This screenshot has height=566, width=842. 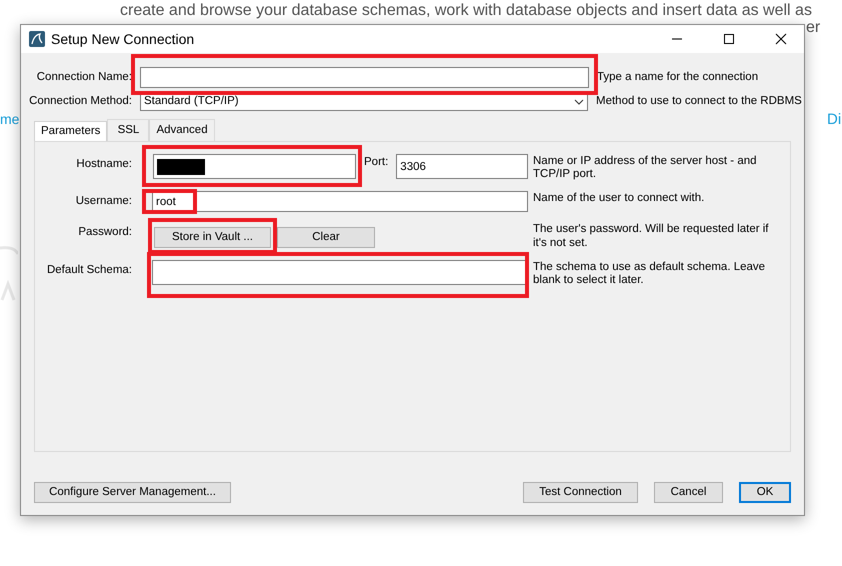 What do you see at coordinates (580, 492) in the screenshot?
I see `dialog-button: Test Connection` at bounding box center [580, 492].